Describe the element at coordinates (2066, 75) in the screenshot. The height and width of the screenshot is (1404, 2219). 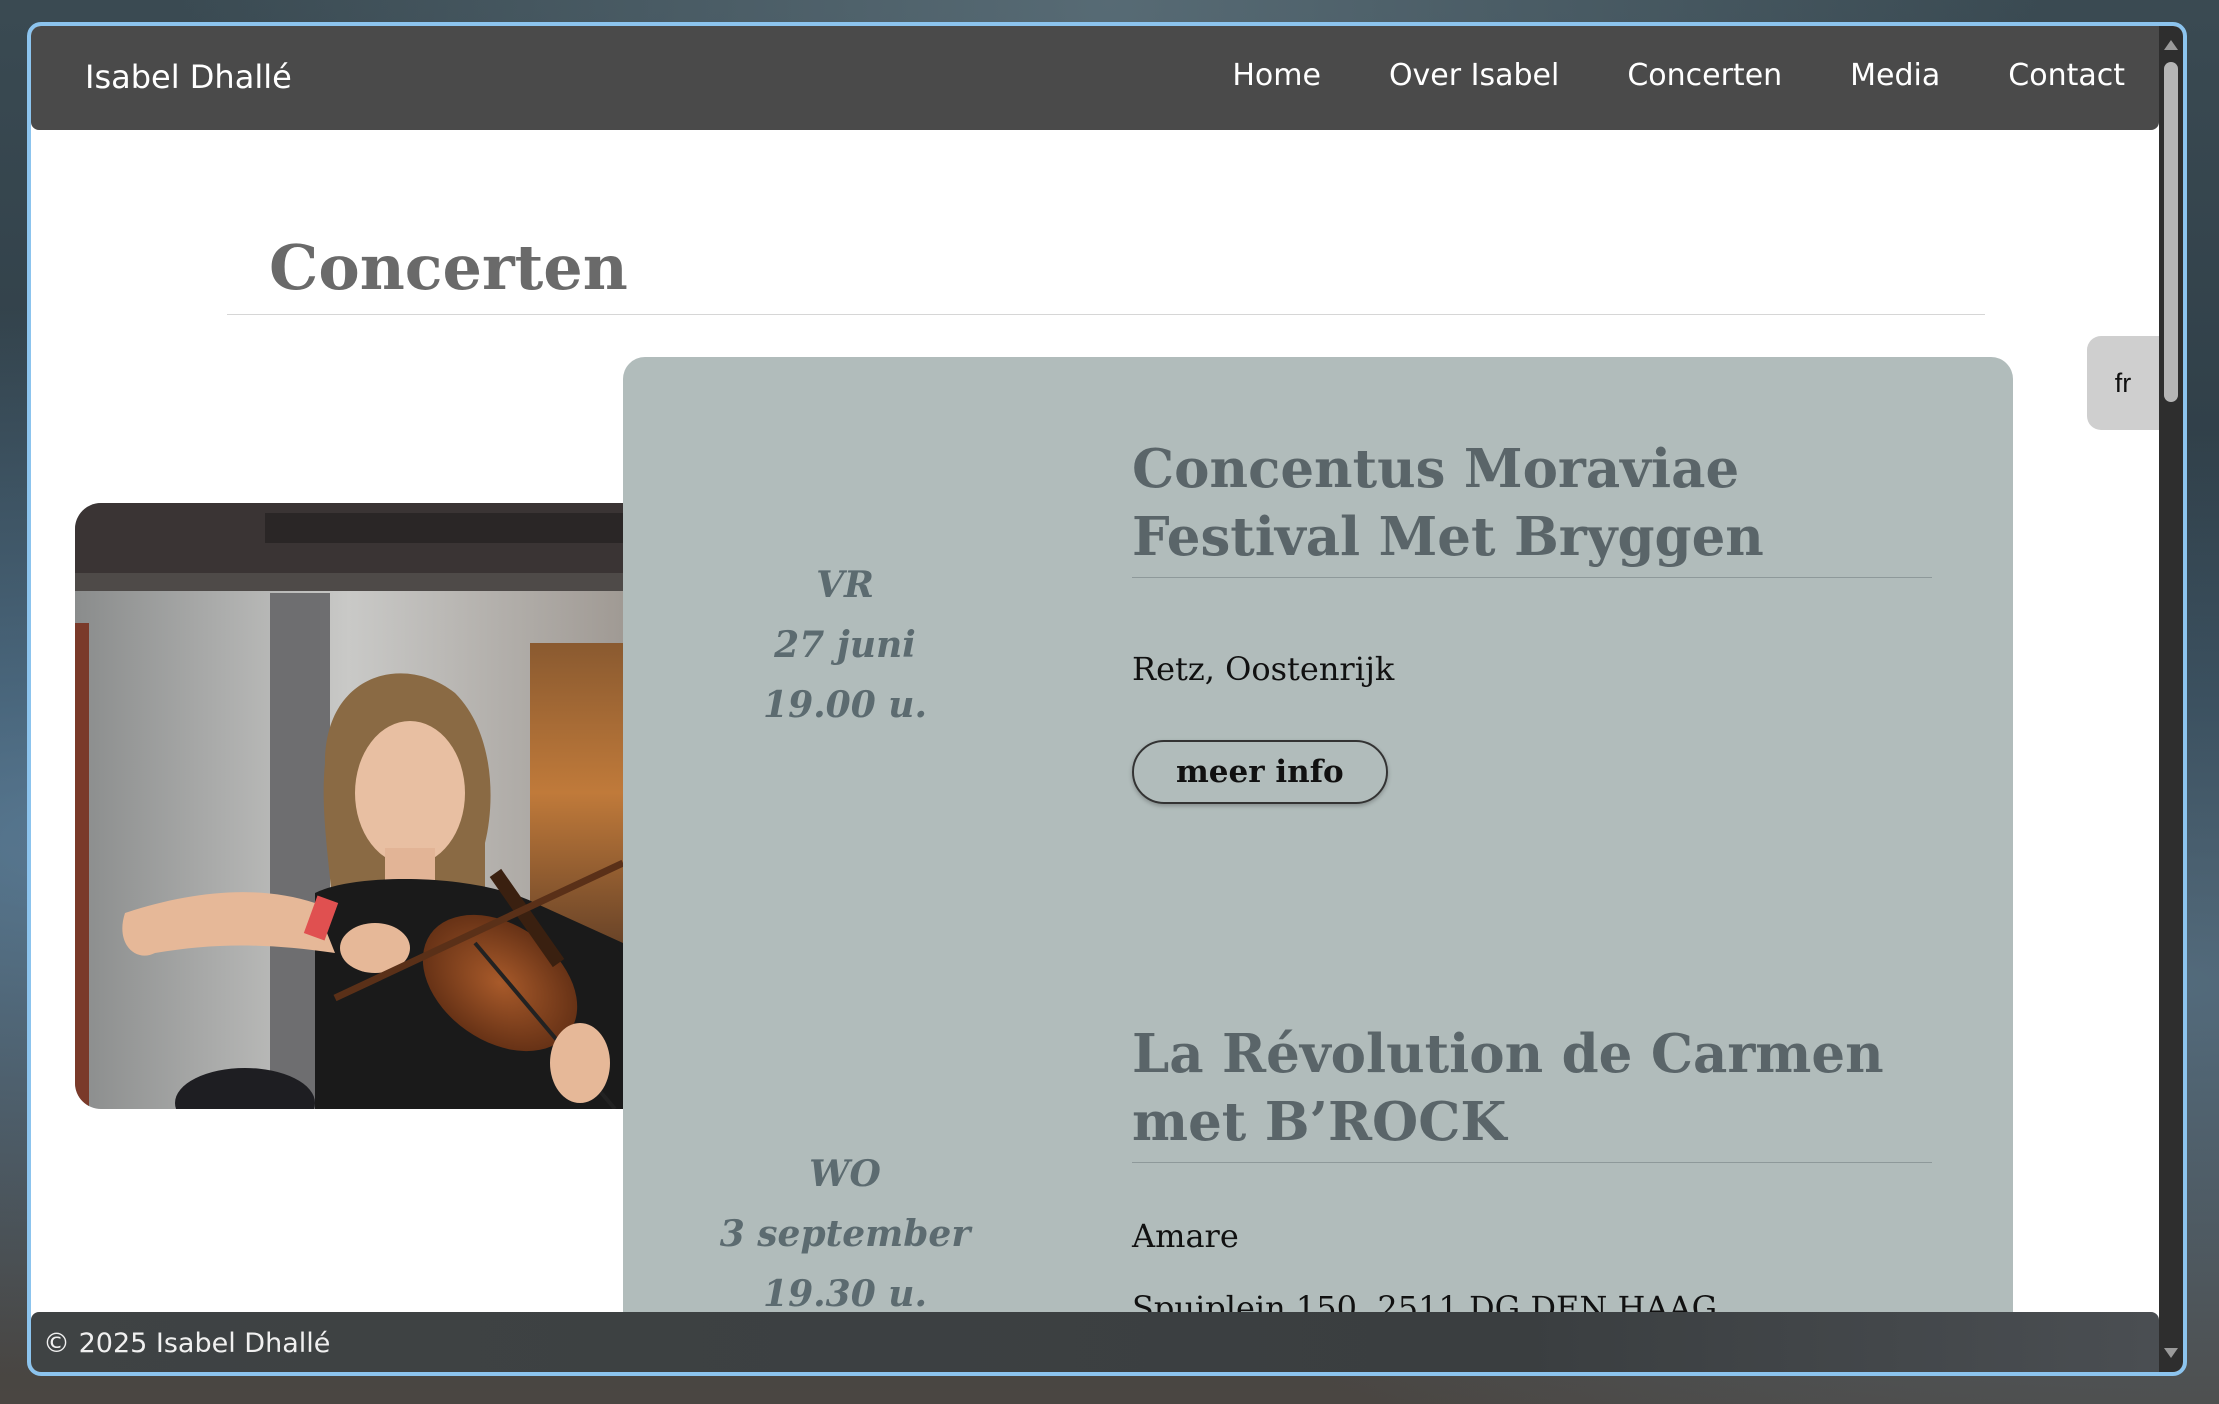
I see `nav-contact: Contact` at that location.